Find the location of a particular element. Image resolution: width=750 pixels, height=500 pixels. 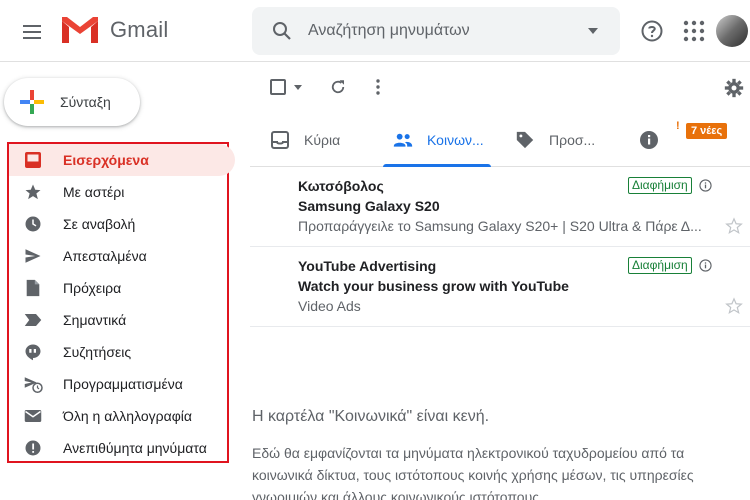

mail-sender: Κωτσόβολος is located at coordinates (341, 186).